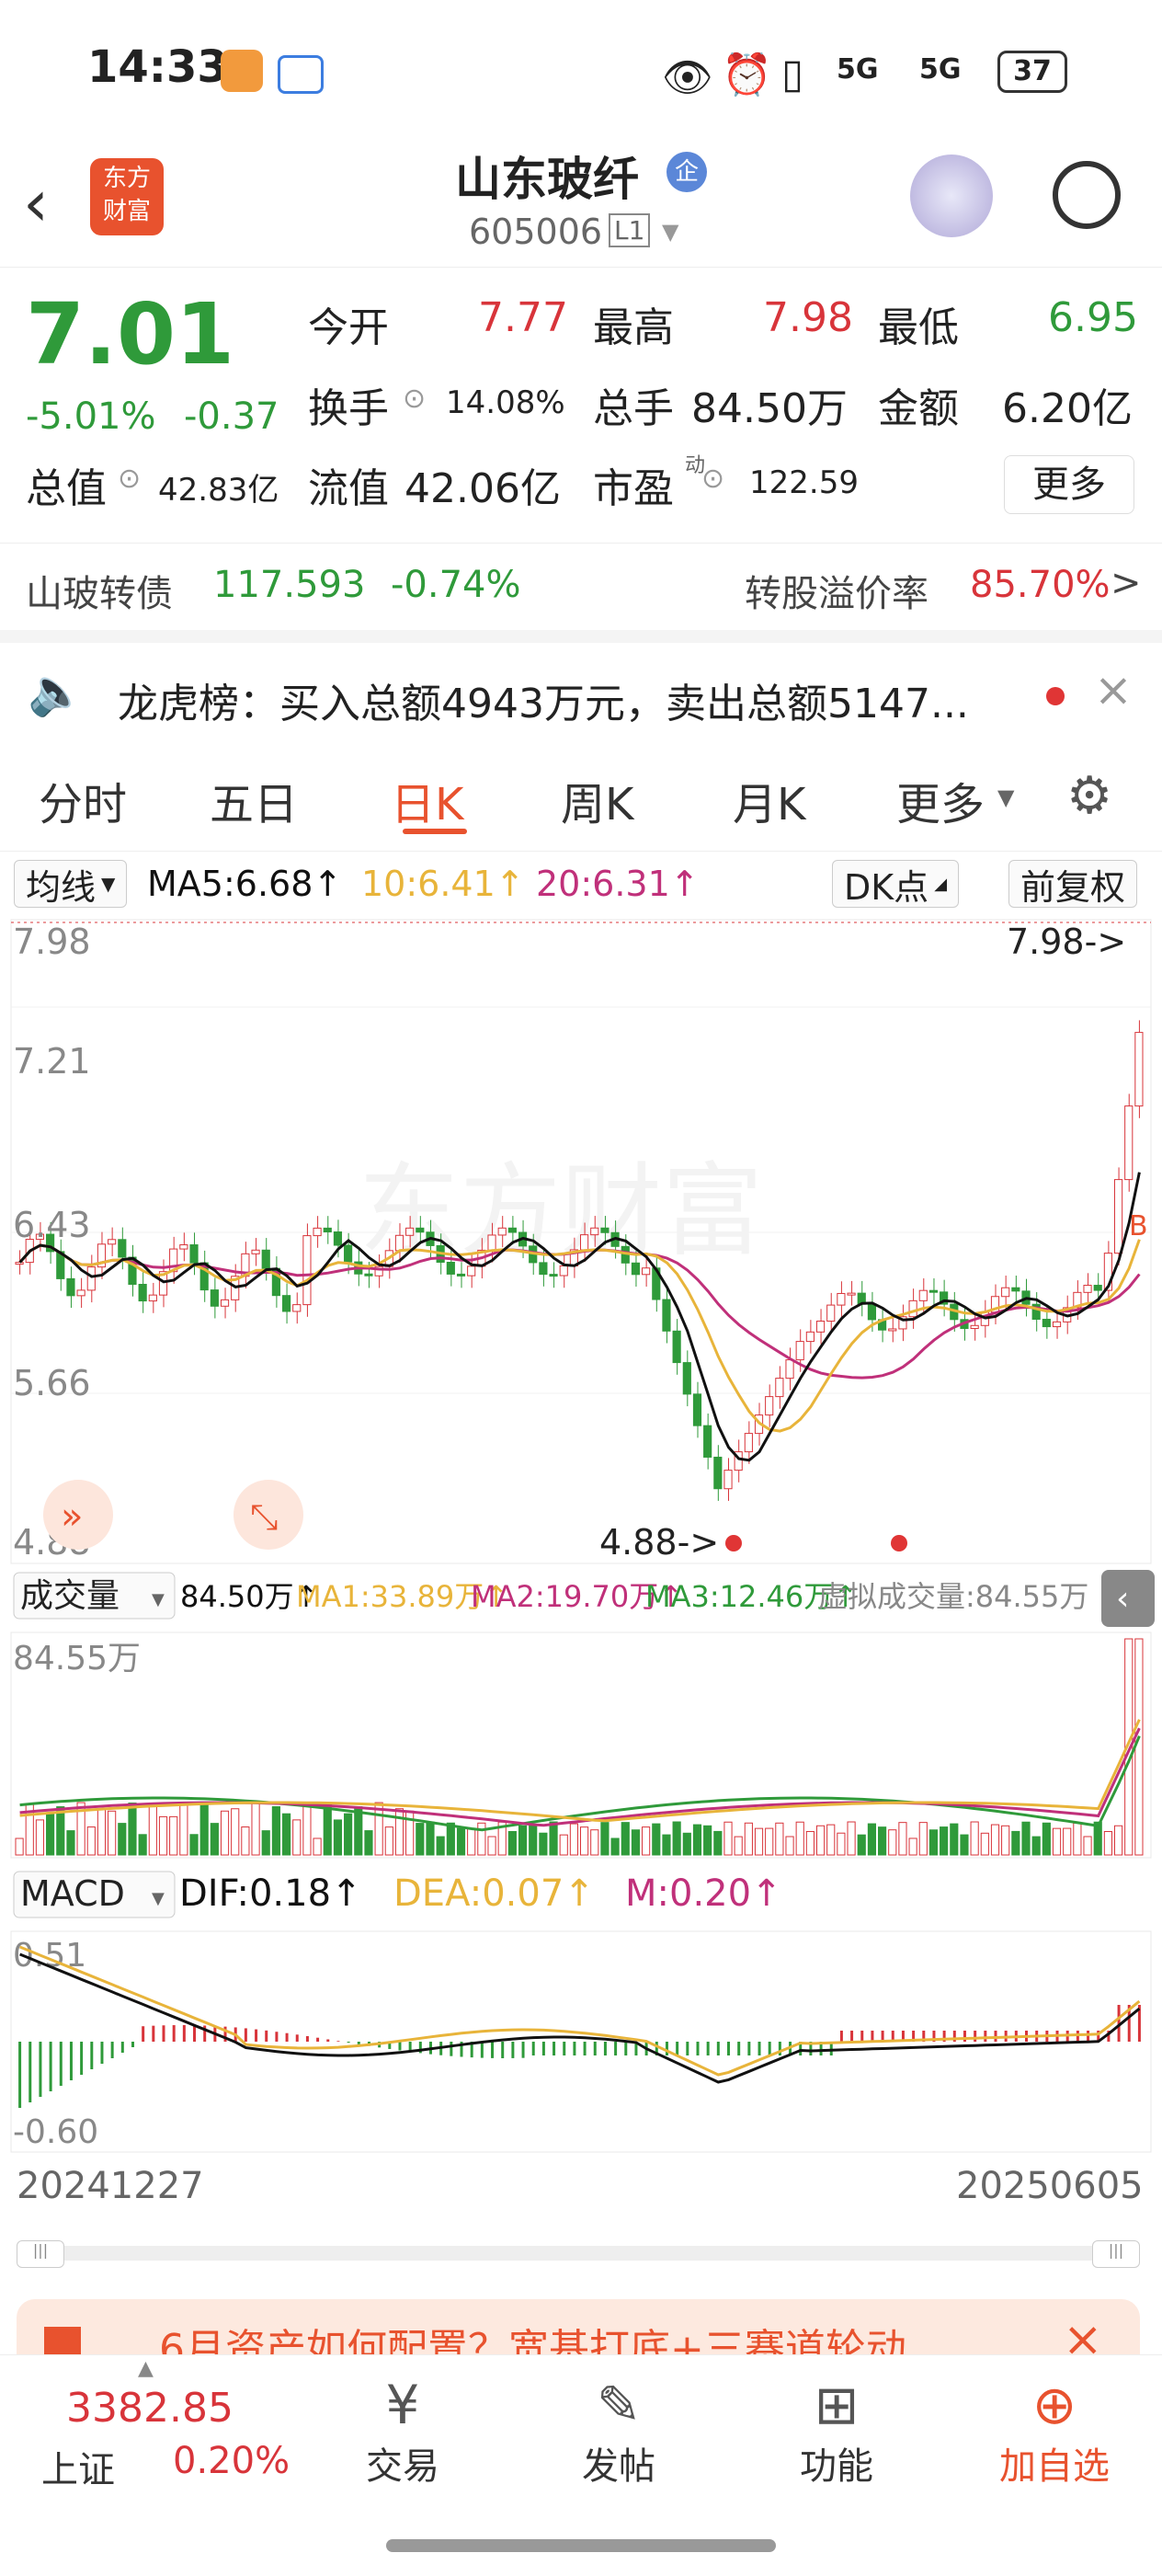  Describe the element at coordinates (100, 594) in the screenshot. I see `bond-name: 山玻转债` at that location.